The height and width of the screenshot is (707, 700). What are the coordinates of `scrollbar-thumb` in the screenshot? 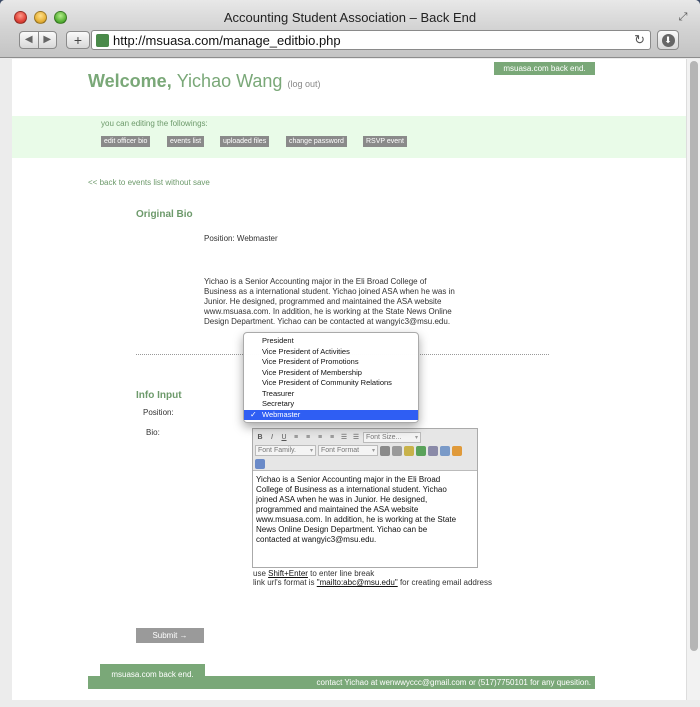 It's located at (694, 356).